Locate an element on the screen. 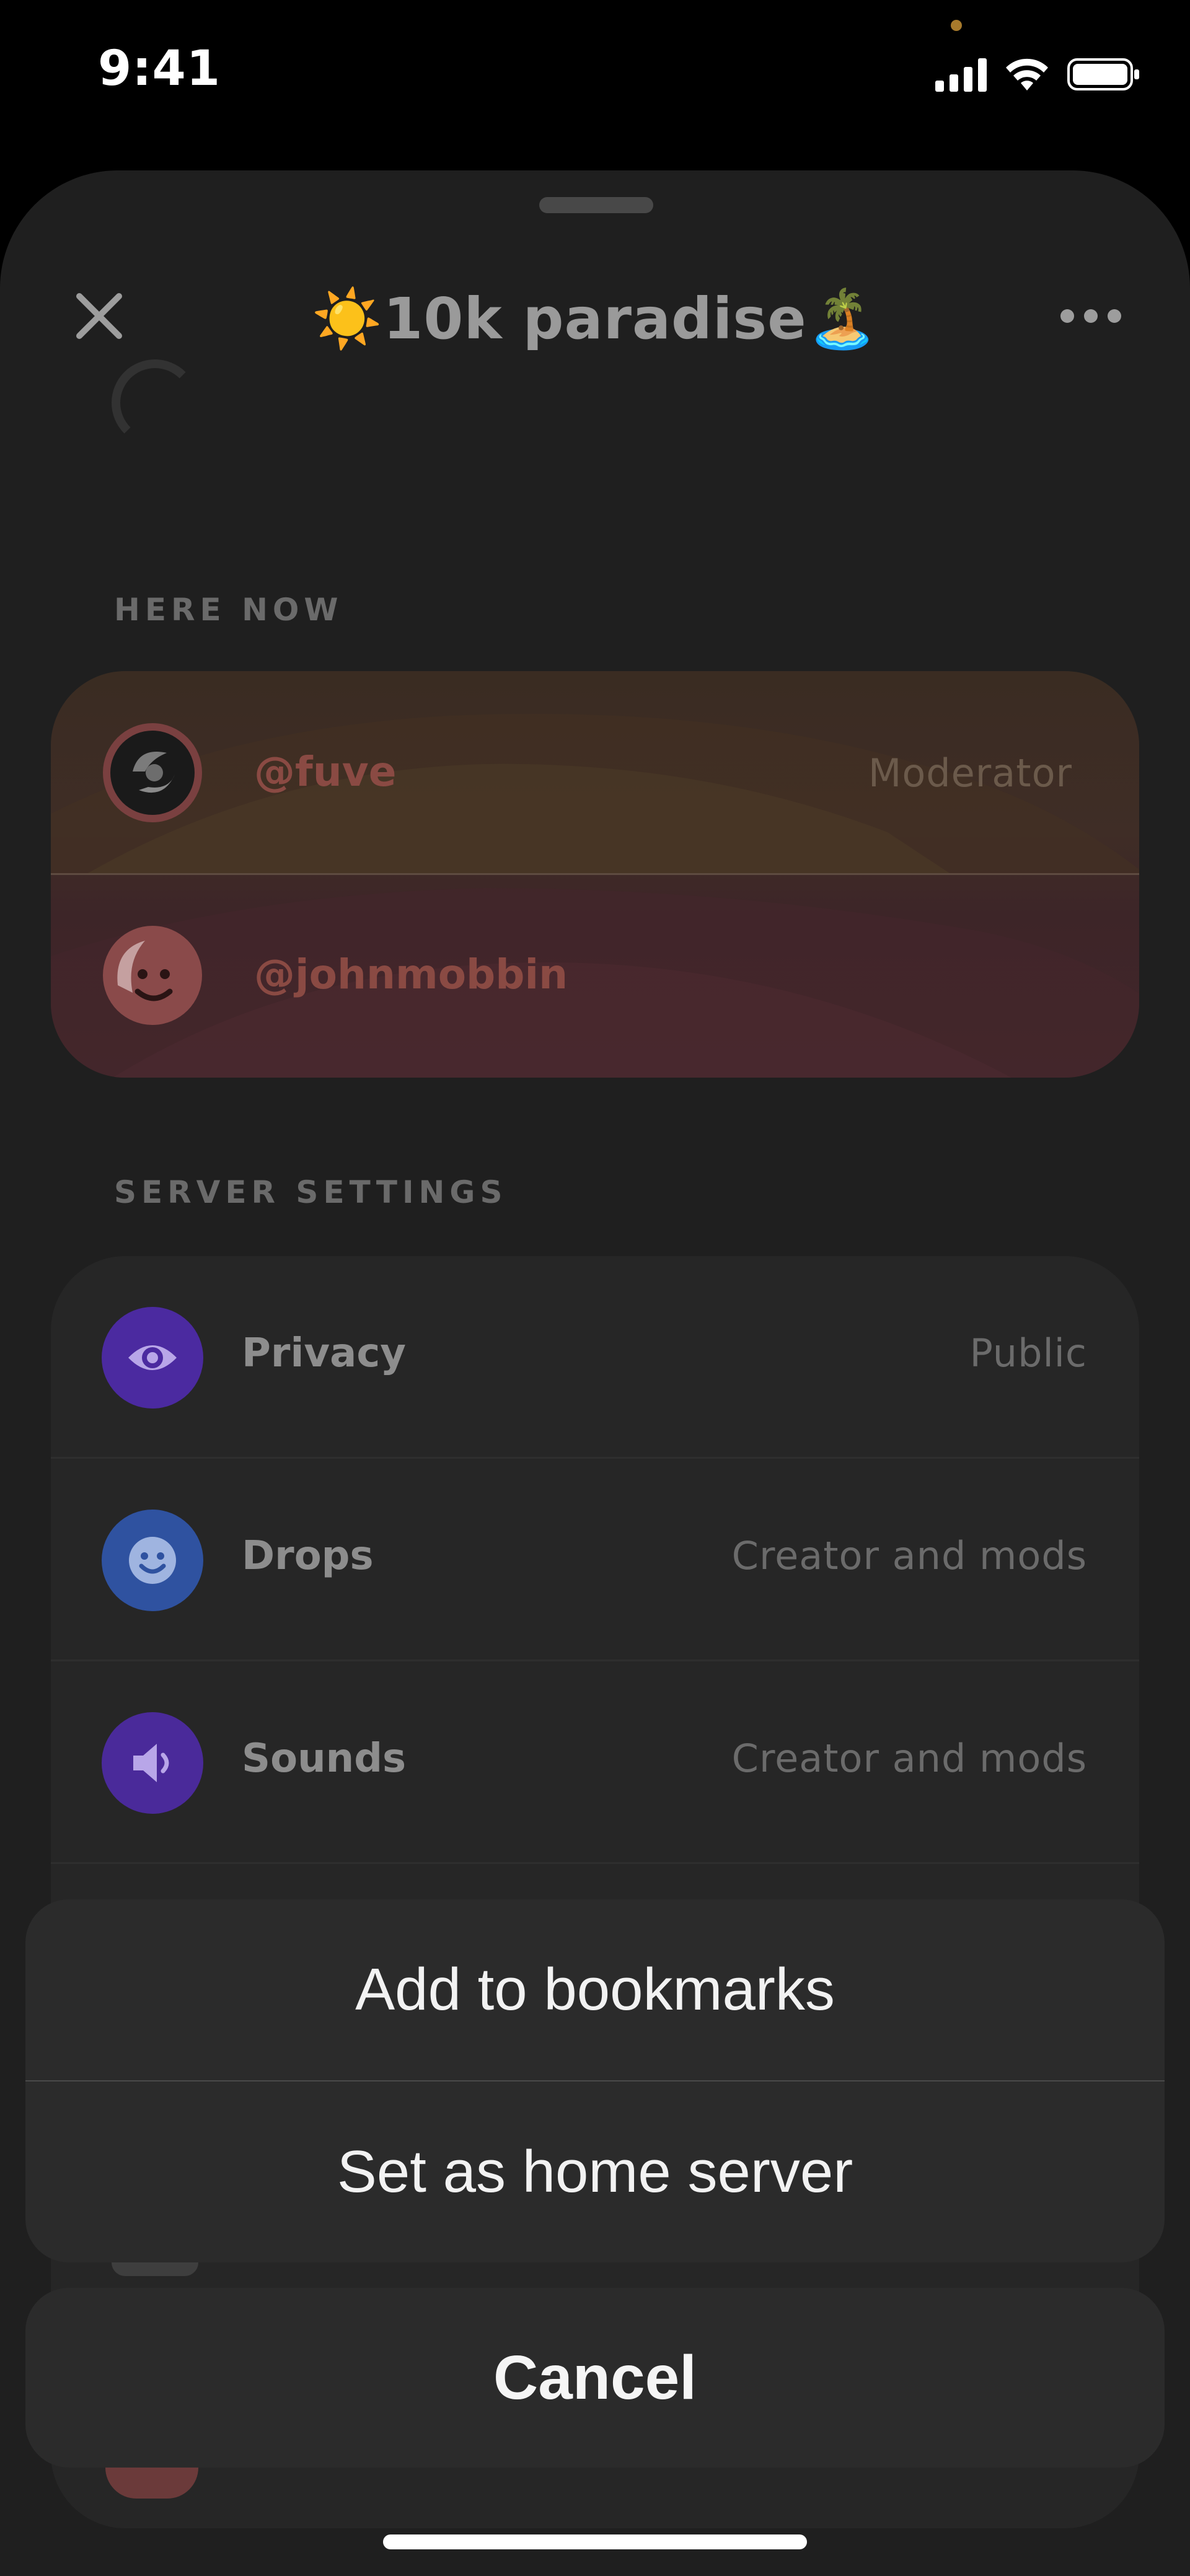 The height and width of the screenshot is (2576, 1190). speaker-icon is located at coordinates (152, 1763).